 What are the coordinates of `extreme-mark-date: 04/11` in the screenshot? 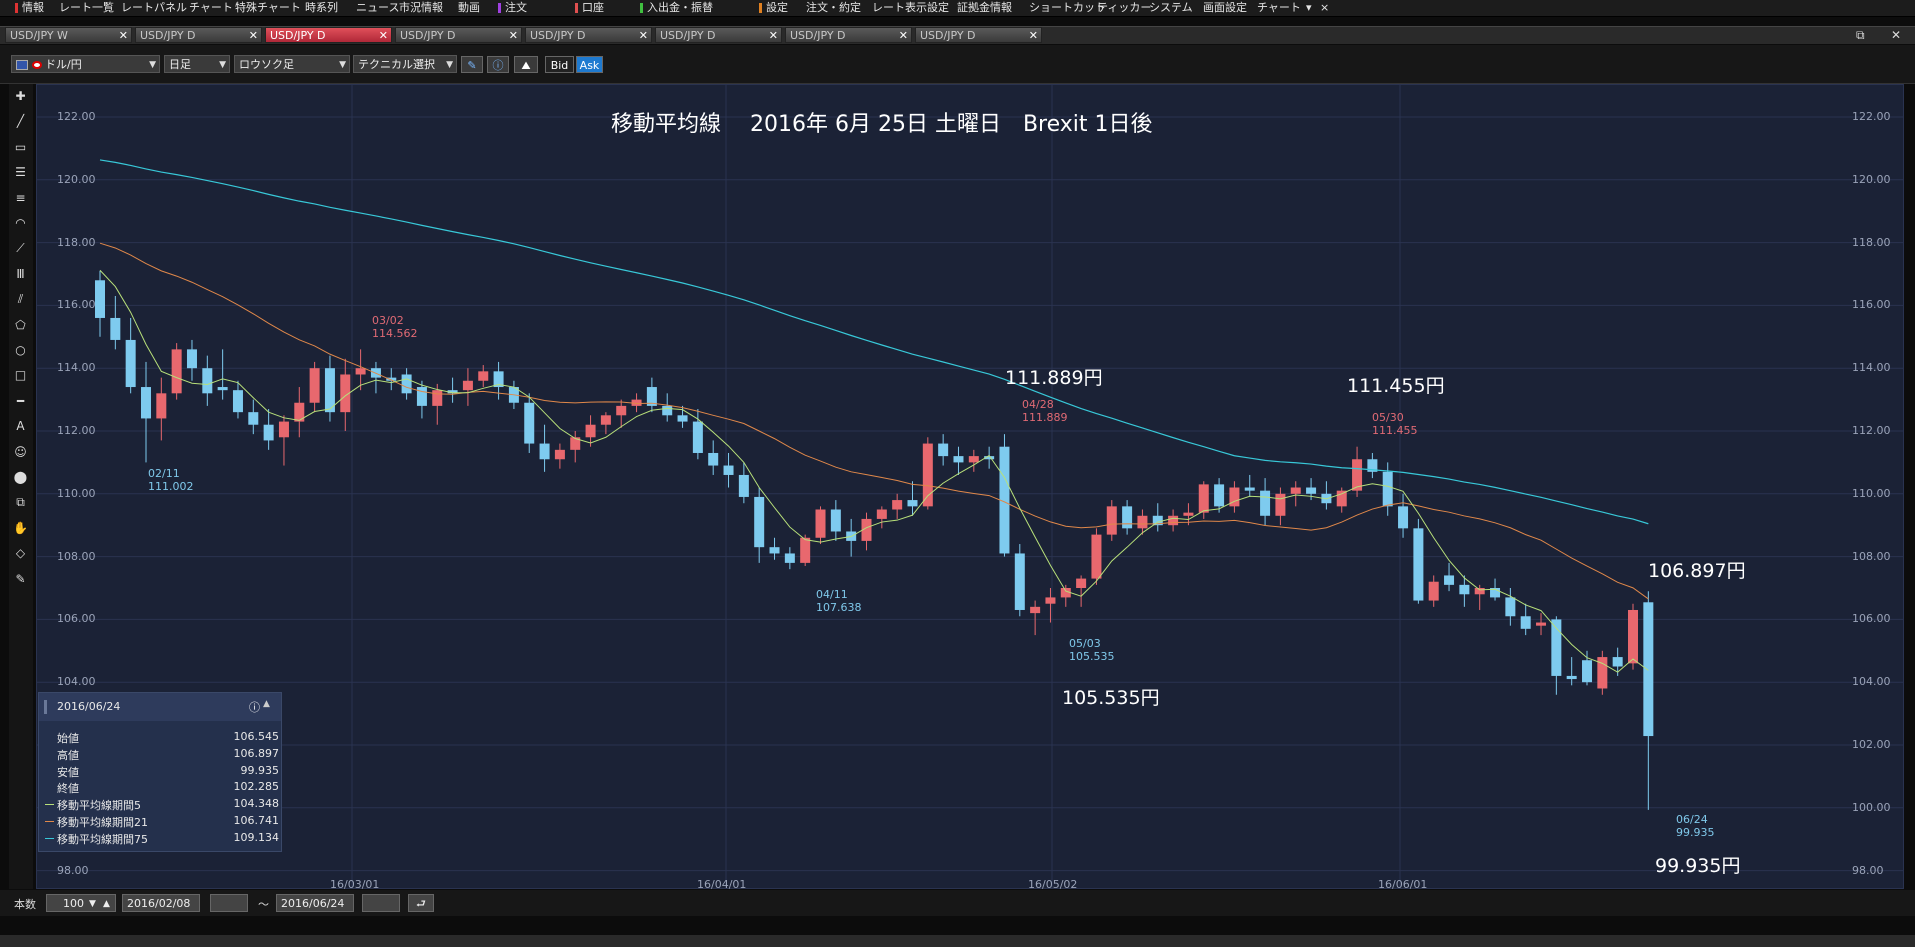 It's located at (832, 594).